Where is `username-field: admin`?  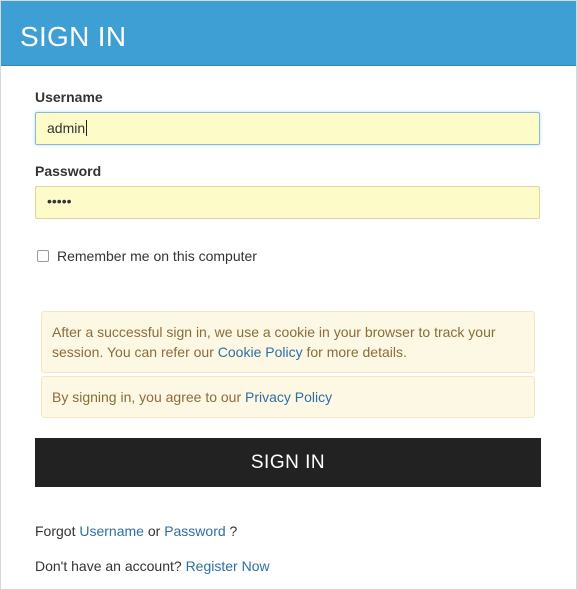 username-field: admin is located at coordinates (287, 128).